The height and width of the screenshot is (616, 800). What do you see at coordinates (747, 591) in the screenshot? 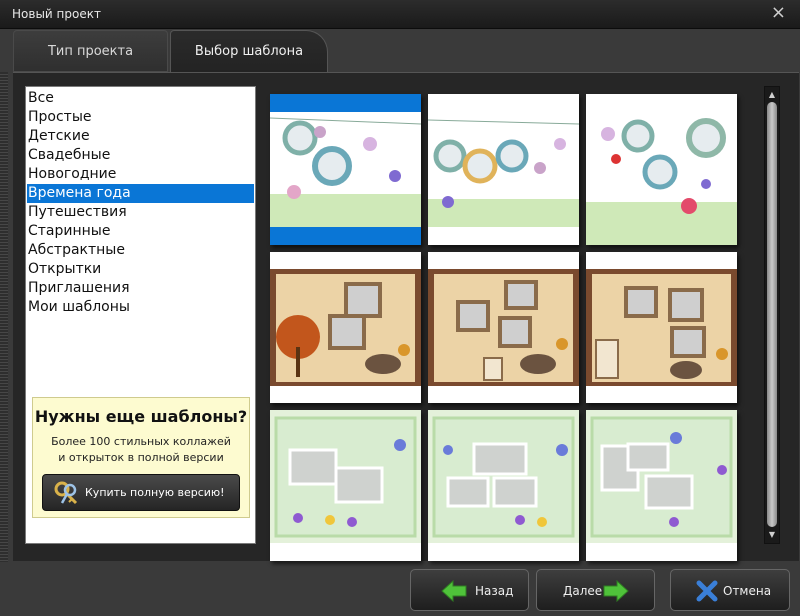
I see `cancel-button-label: Отмена` at bounding box center [747, 591].